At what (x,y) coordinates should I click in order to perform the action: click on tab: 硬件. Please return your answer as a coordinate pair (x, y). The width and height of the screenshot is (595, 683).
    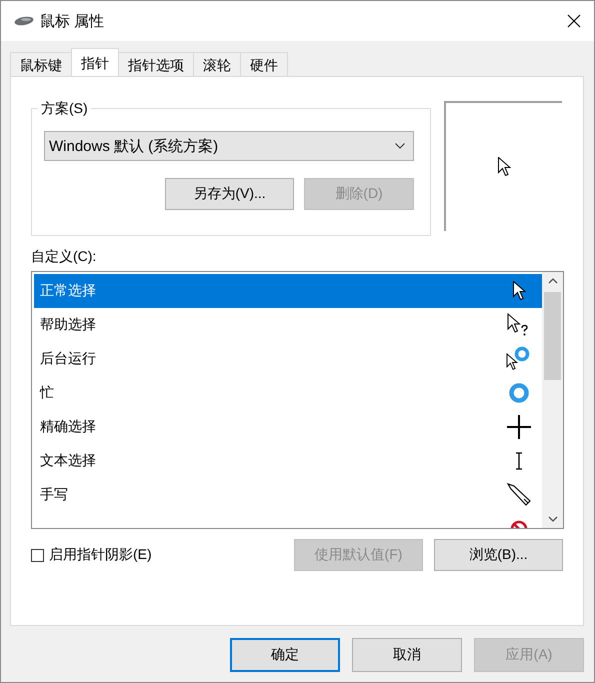
    Looking at the image, I should click on (264, 64).